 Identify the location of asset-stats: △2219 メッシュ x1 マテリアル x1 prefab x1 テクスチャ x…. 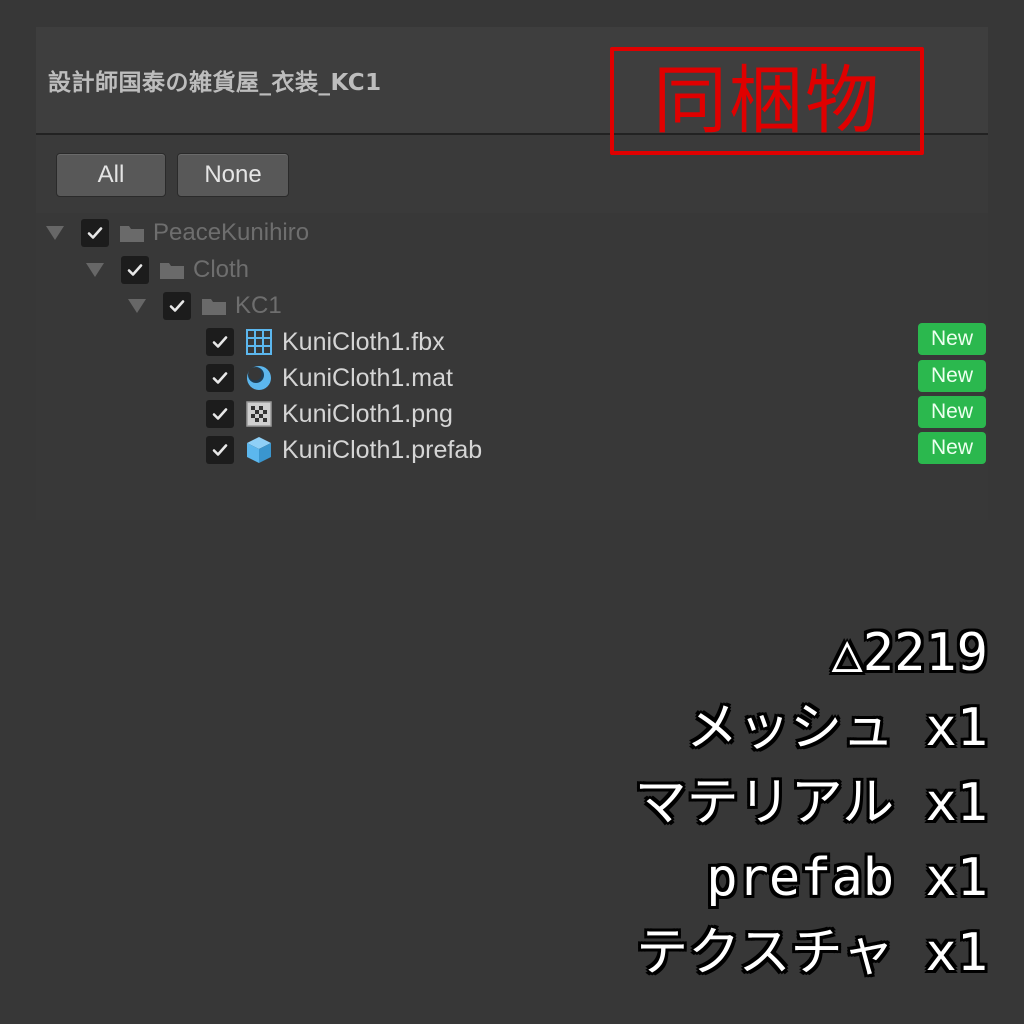
(811, 803).